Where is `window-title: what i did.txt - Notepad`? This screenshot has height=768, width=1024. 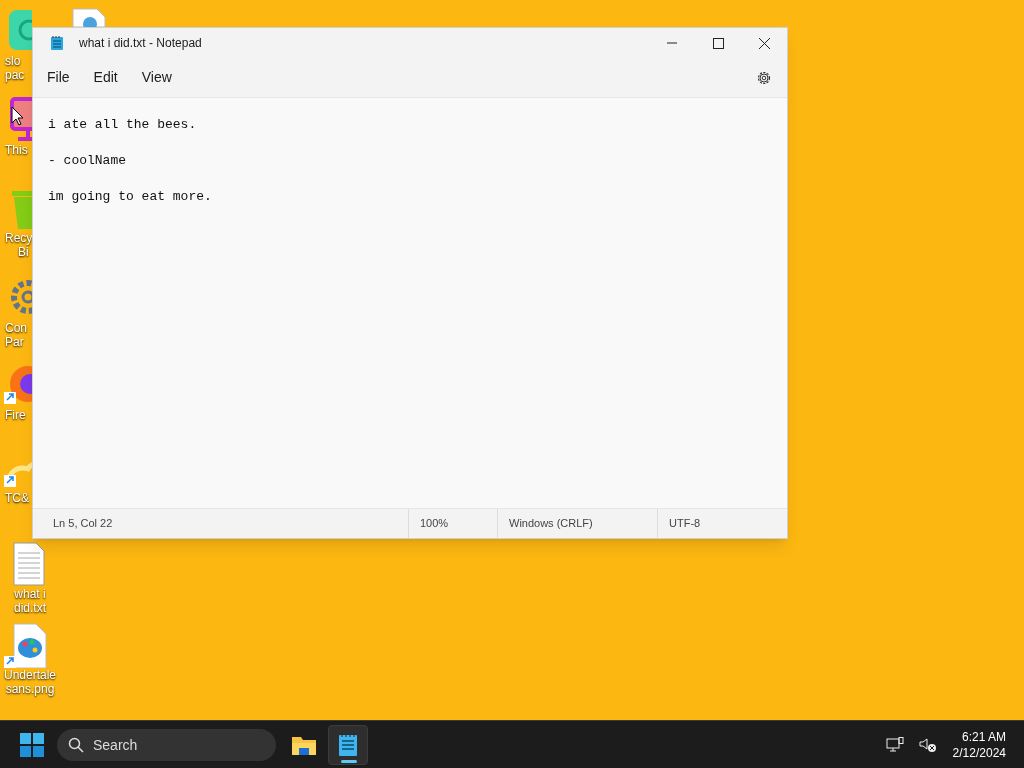 window-title: what i did.txt - Notepad is located at coordinates (140, 43).